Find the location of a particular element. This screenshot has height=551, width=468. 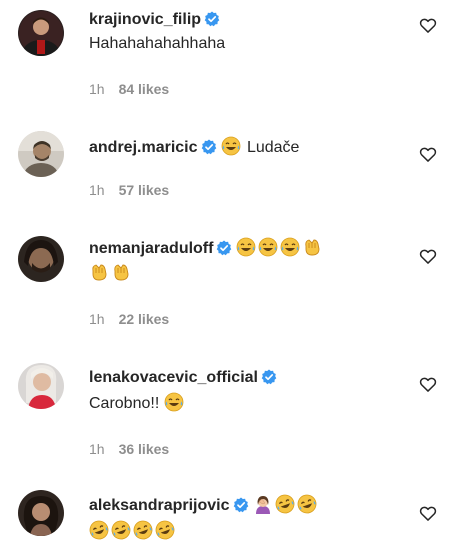

likes-count: 57 likes is located at coordinates (144, 190).